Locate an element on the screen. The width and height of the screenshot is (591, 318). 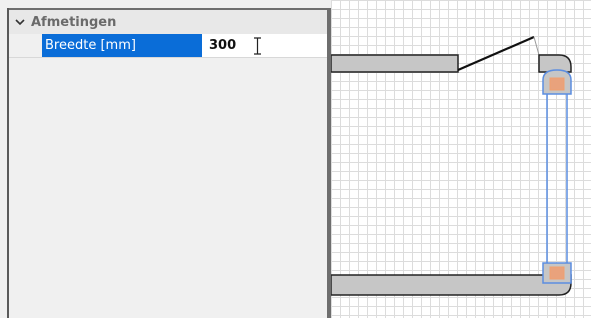
door-arc-edge is located at coordinates (536, 46).